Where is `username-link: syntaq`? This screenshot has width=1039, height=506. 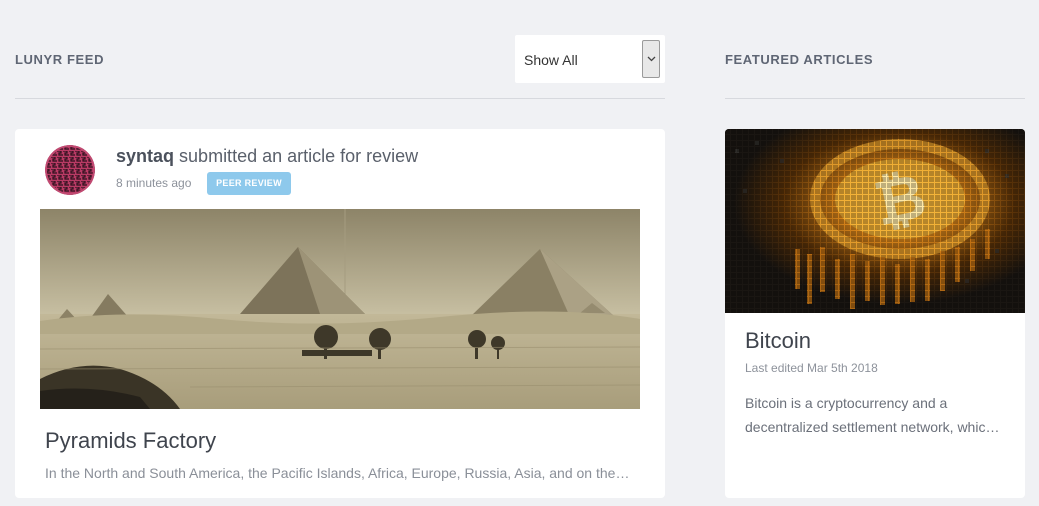
username-link: syntaq is located at coordinates (145, 156).